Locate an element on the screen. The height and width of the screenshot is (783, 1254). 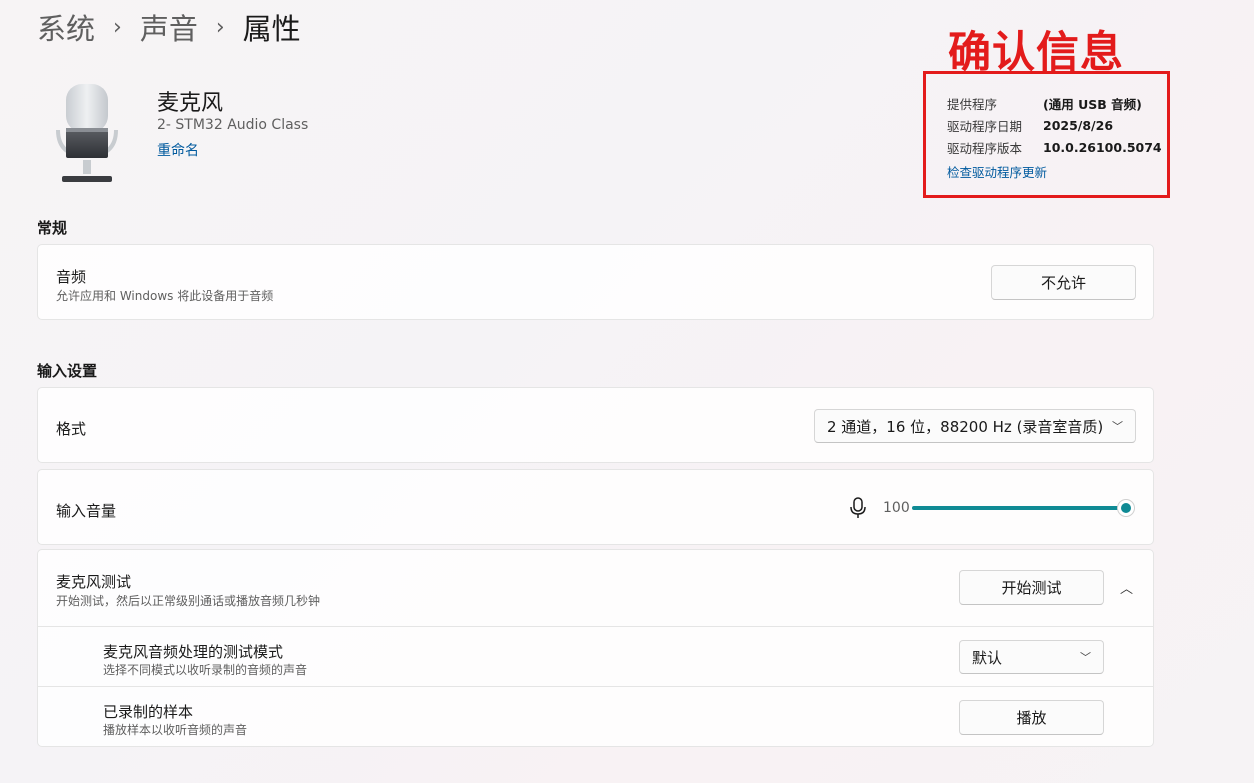
mic-test-subtitle: 开始测试，然后以正常级别通话或播放音频几秒钟 is located at coordinates (188, 601).